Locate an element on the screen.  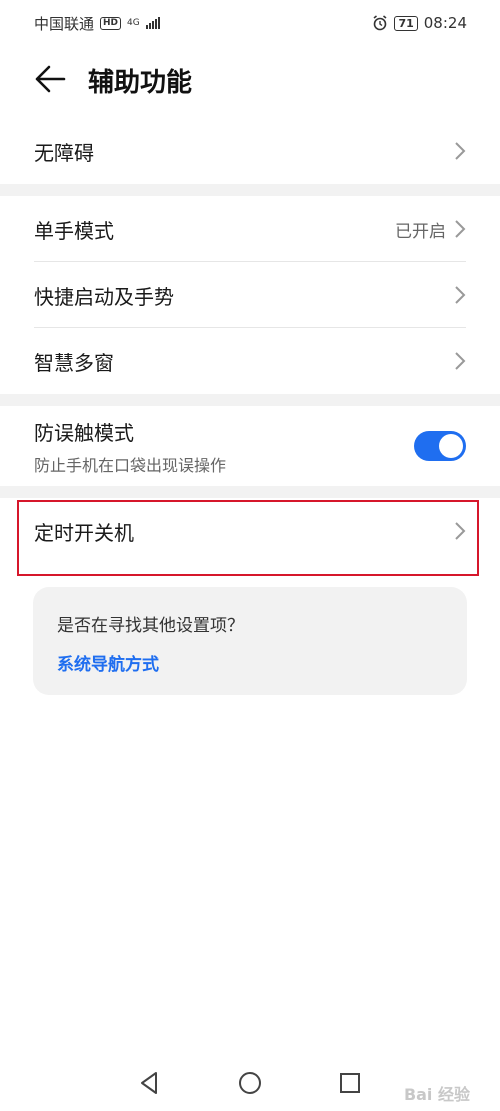
back-arrow-icon is located at coordinates (50, 79).